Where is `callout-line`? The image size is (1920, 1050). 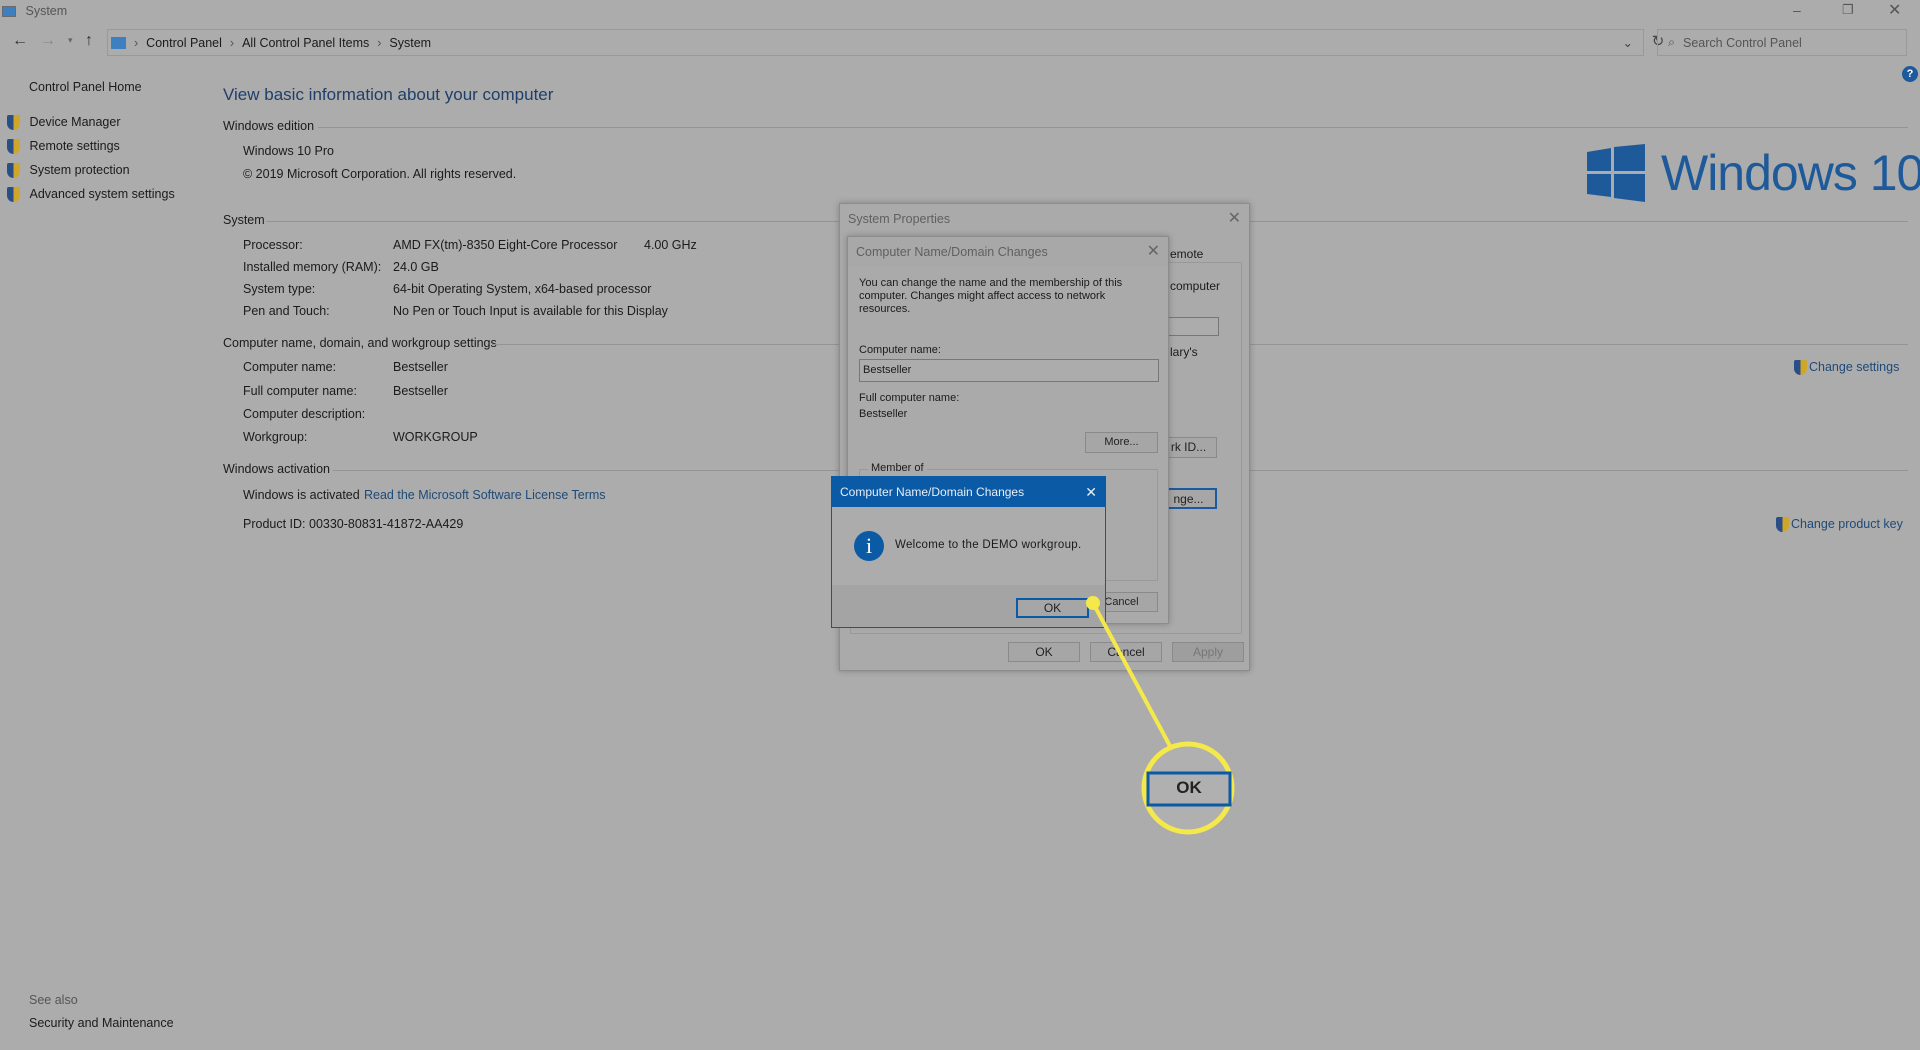 callout-line is located at coordinates (1131, 674).